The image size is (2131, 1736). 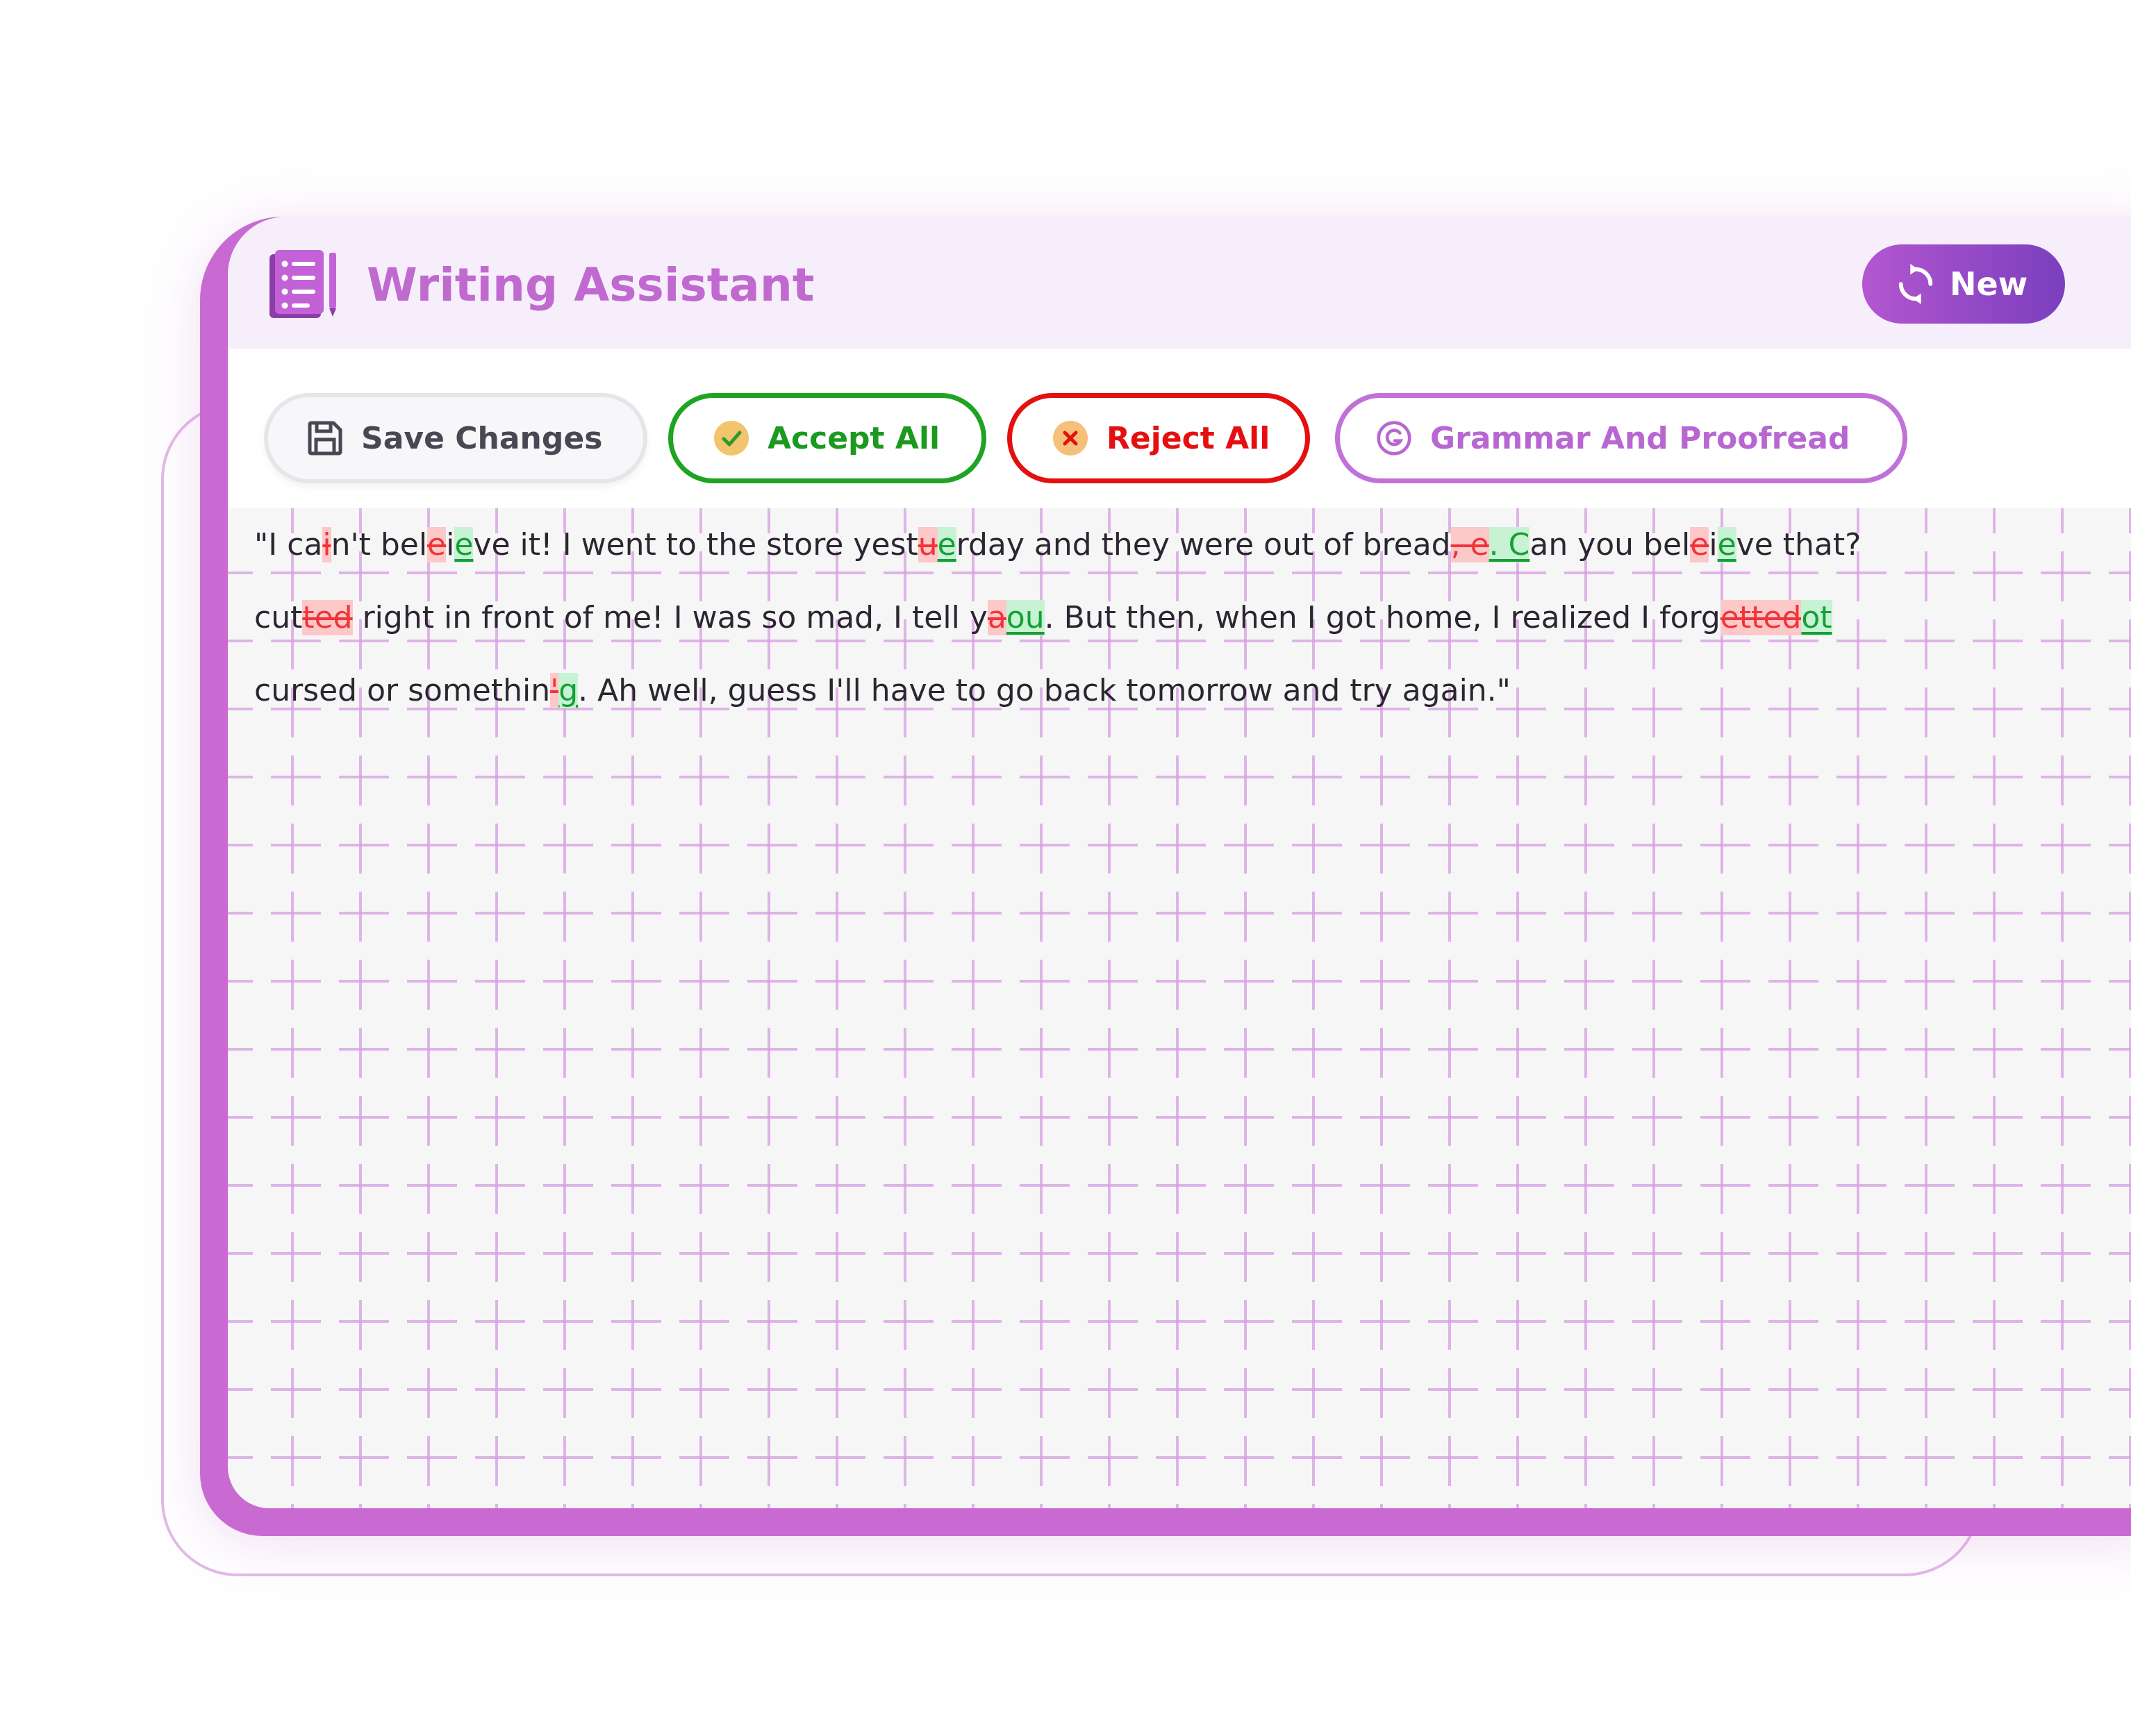 What do you see at coordinates (482, 438) in the screenshot?
I see `save-changes-label: Save Changes` at bounding box center [482, 438].